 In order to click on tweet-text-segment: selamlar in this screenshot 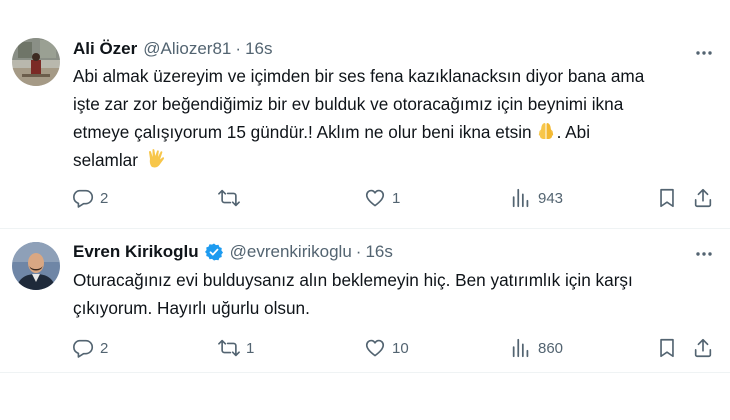, I will do `click(105, 160)`.